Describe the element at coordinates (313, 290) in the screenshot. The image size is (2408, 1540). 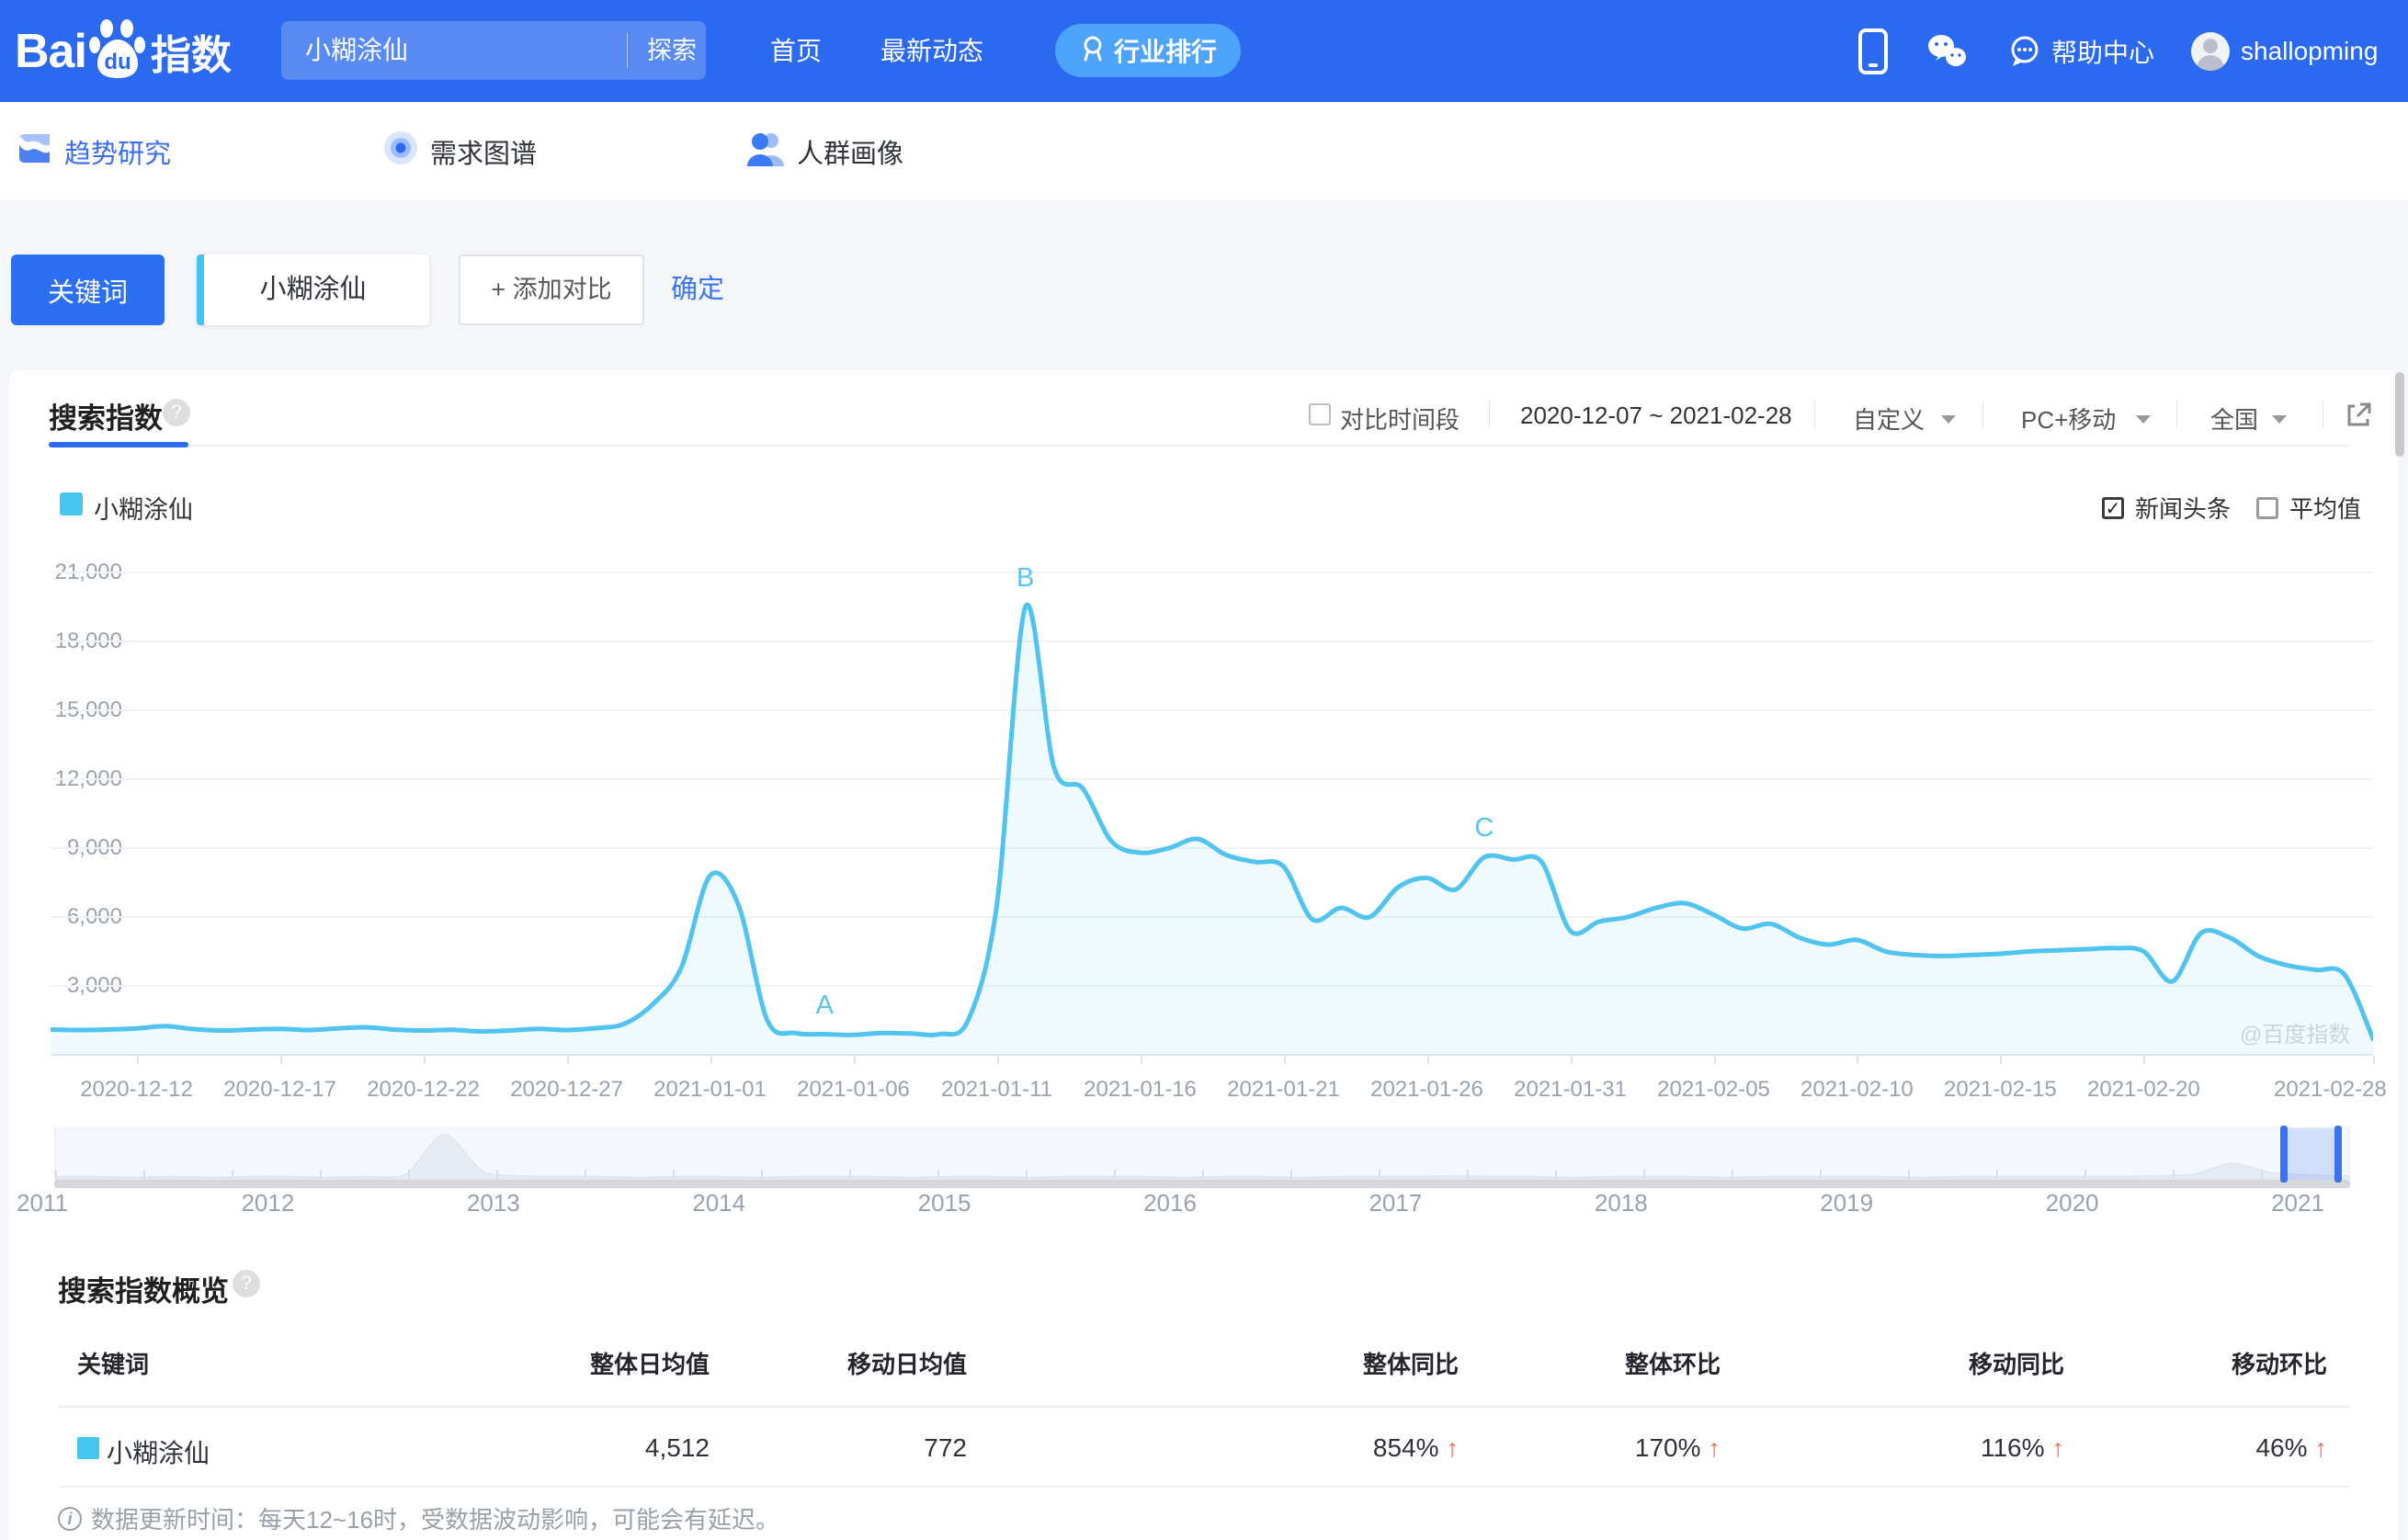
I see `keyword-chip: 小糊涂仙` at that location.